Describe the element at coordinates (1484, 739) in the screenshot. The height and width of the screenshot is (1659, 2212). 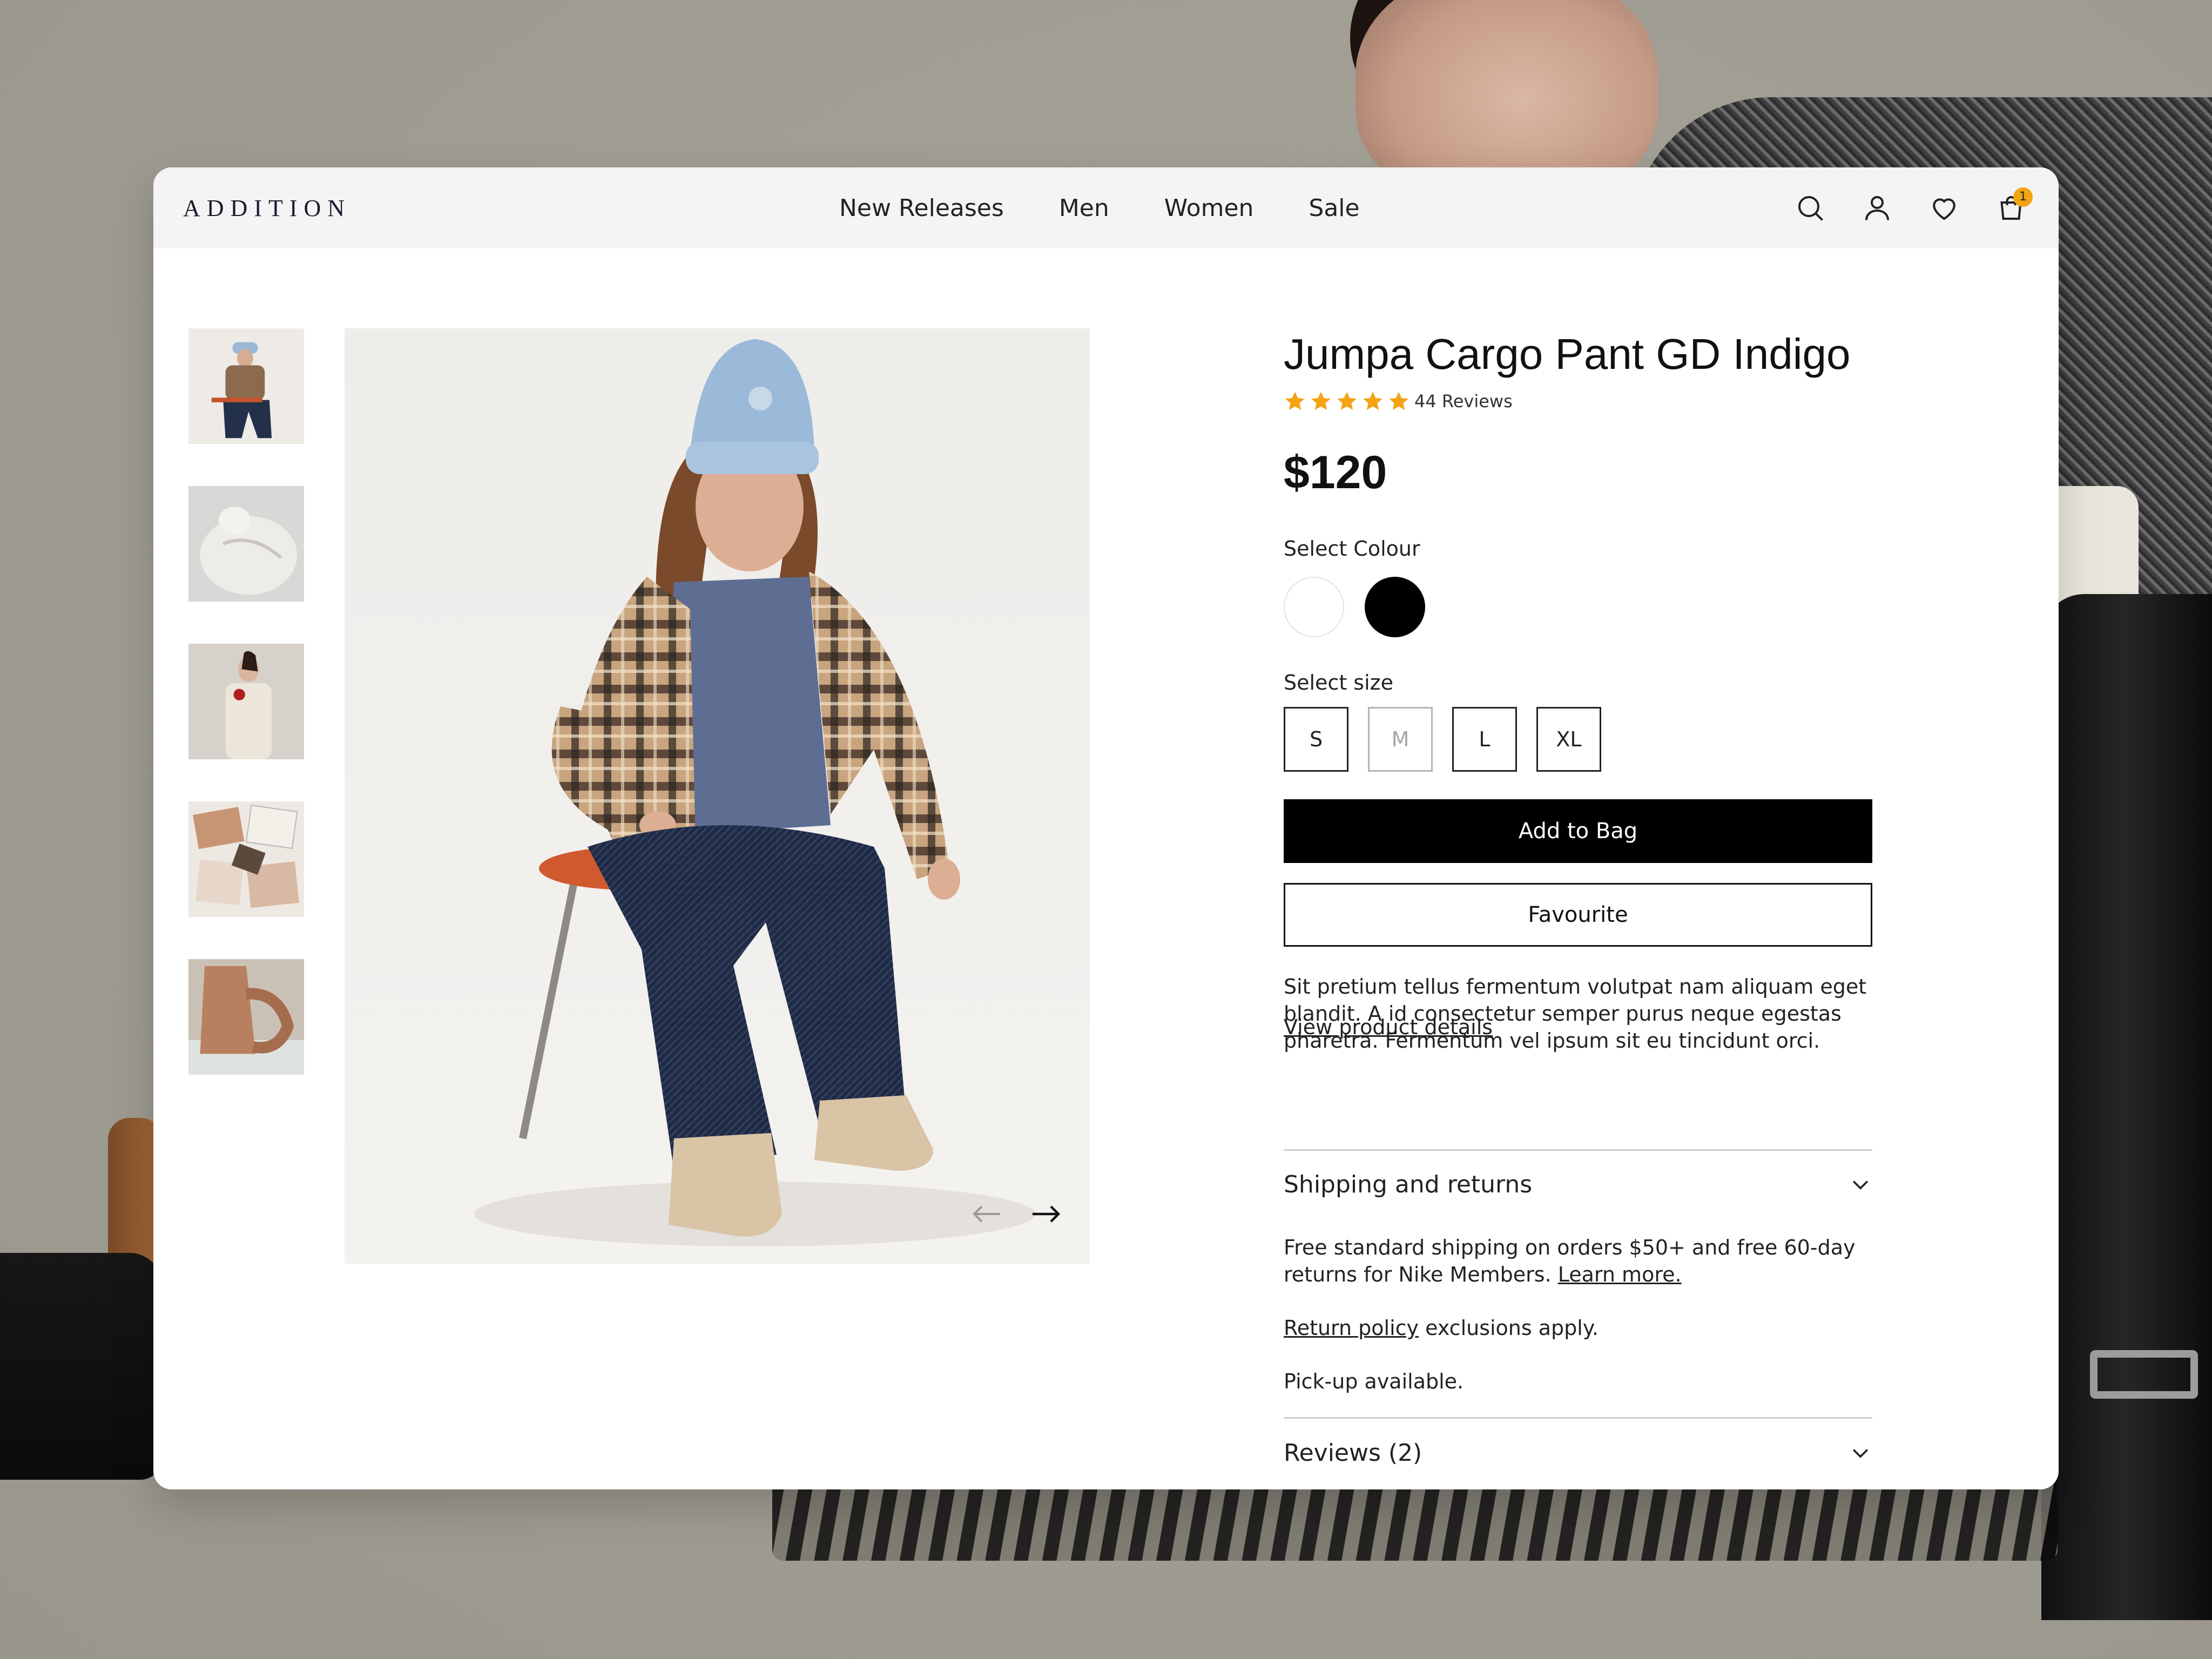
I see `size-option-l: L` at that location.